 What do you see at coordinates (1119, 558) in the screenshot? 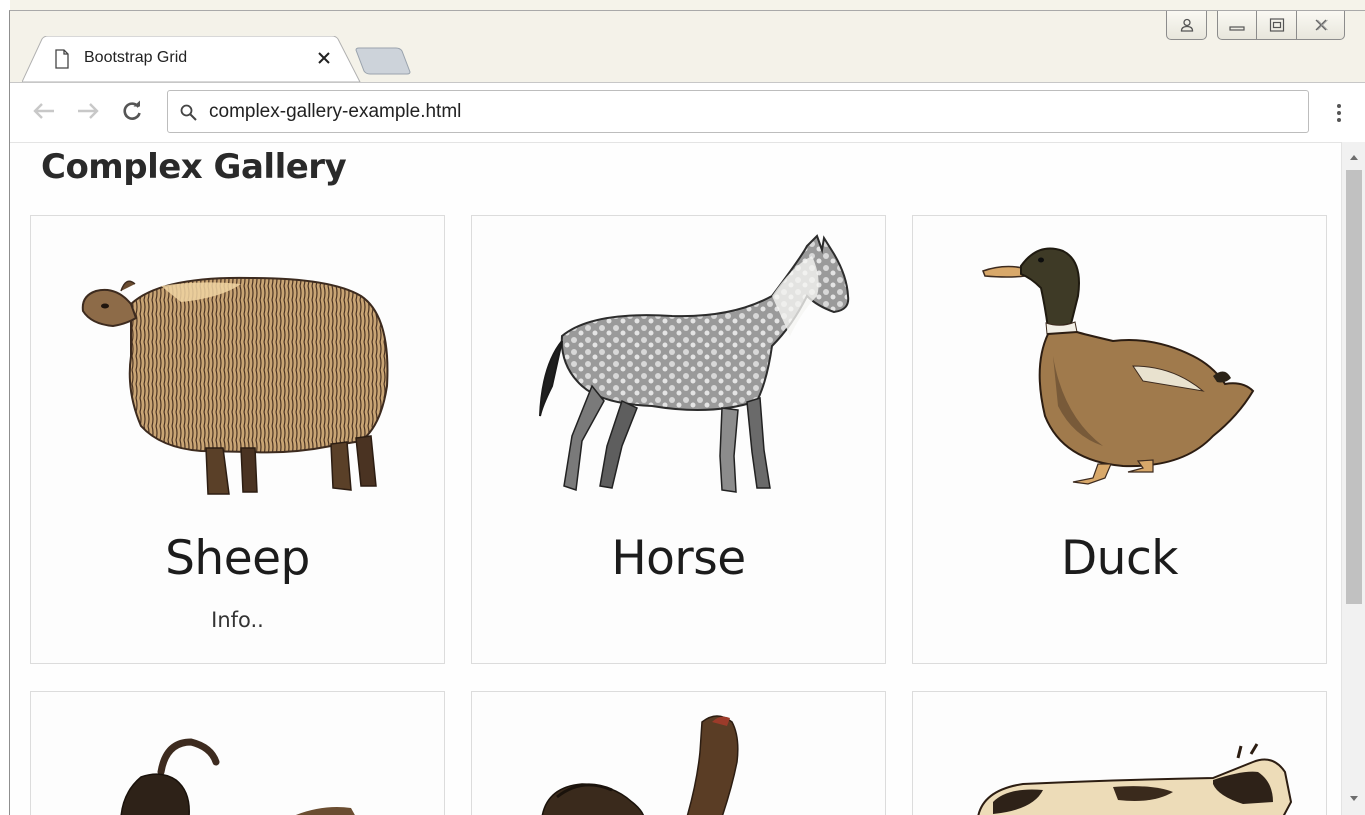
I see `card-title: Duck` at bounding box center [1119, 558].